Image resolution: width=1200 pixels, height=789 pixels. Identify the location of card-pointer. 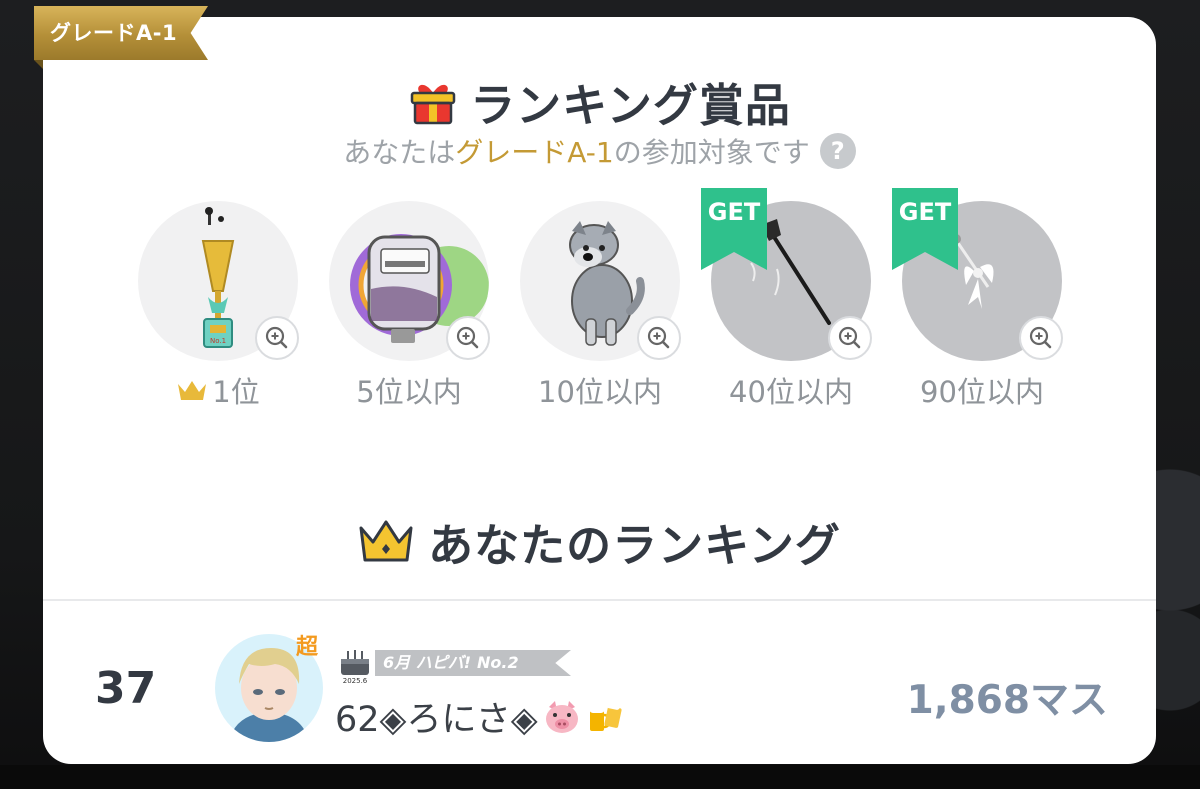
(471, 26).